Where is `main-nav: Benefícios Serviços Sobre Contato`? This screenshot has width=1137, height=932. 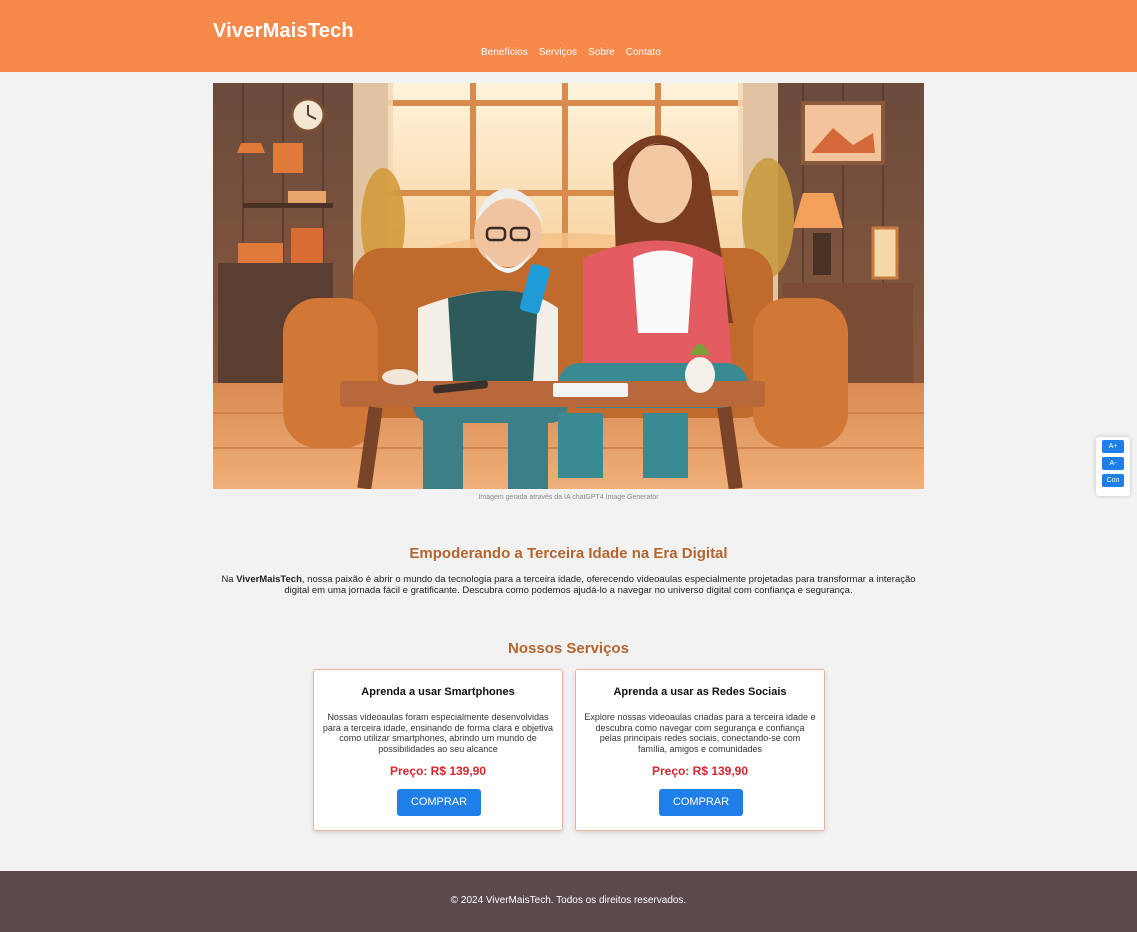
main-nav: Benefícios Serviços Sobre Contato is located at coordinates (571, 52).